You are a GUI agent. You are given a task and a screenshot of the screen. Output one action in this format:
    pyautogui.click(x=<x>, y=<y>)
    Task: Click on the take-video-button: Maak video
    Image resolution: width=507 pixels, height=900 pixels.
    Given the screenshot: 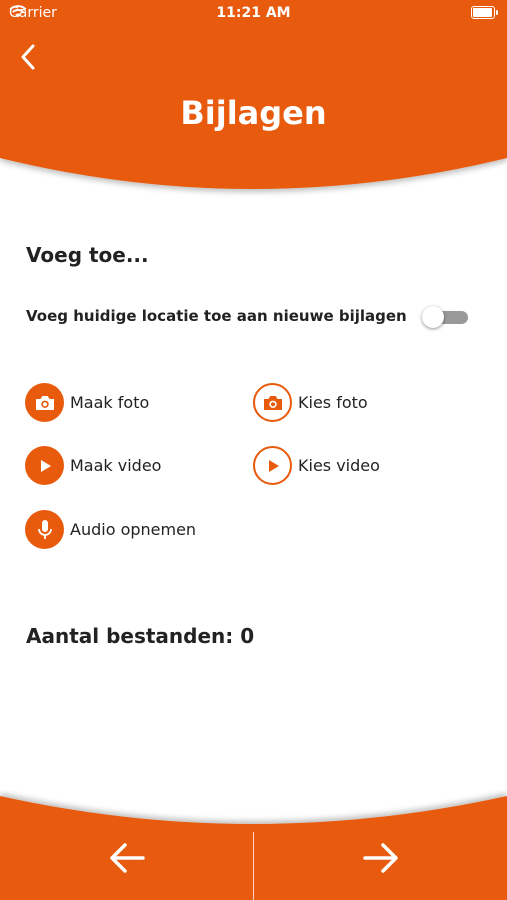 What is the action you would take?
    pyautogui.click(x=93, y=465)
    